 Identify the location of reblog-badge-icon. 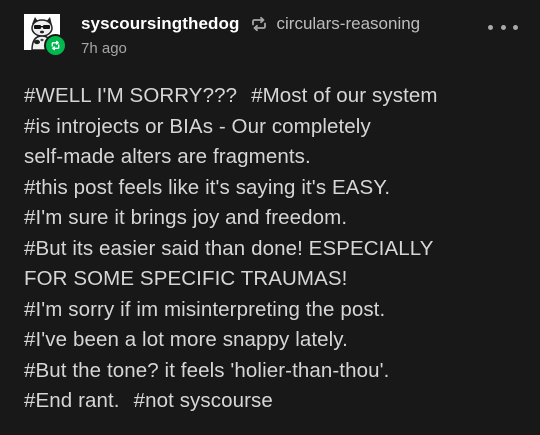
(55, 45).